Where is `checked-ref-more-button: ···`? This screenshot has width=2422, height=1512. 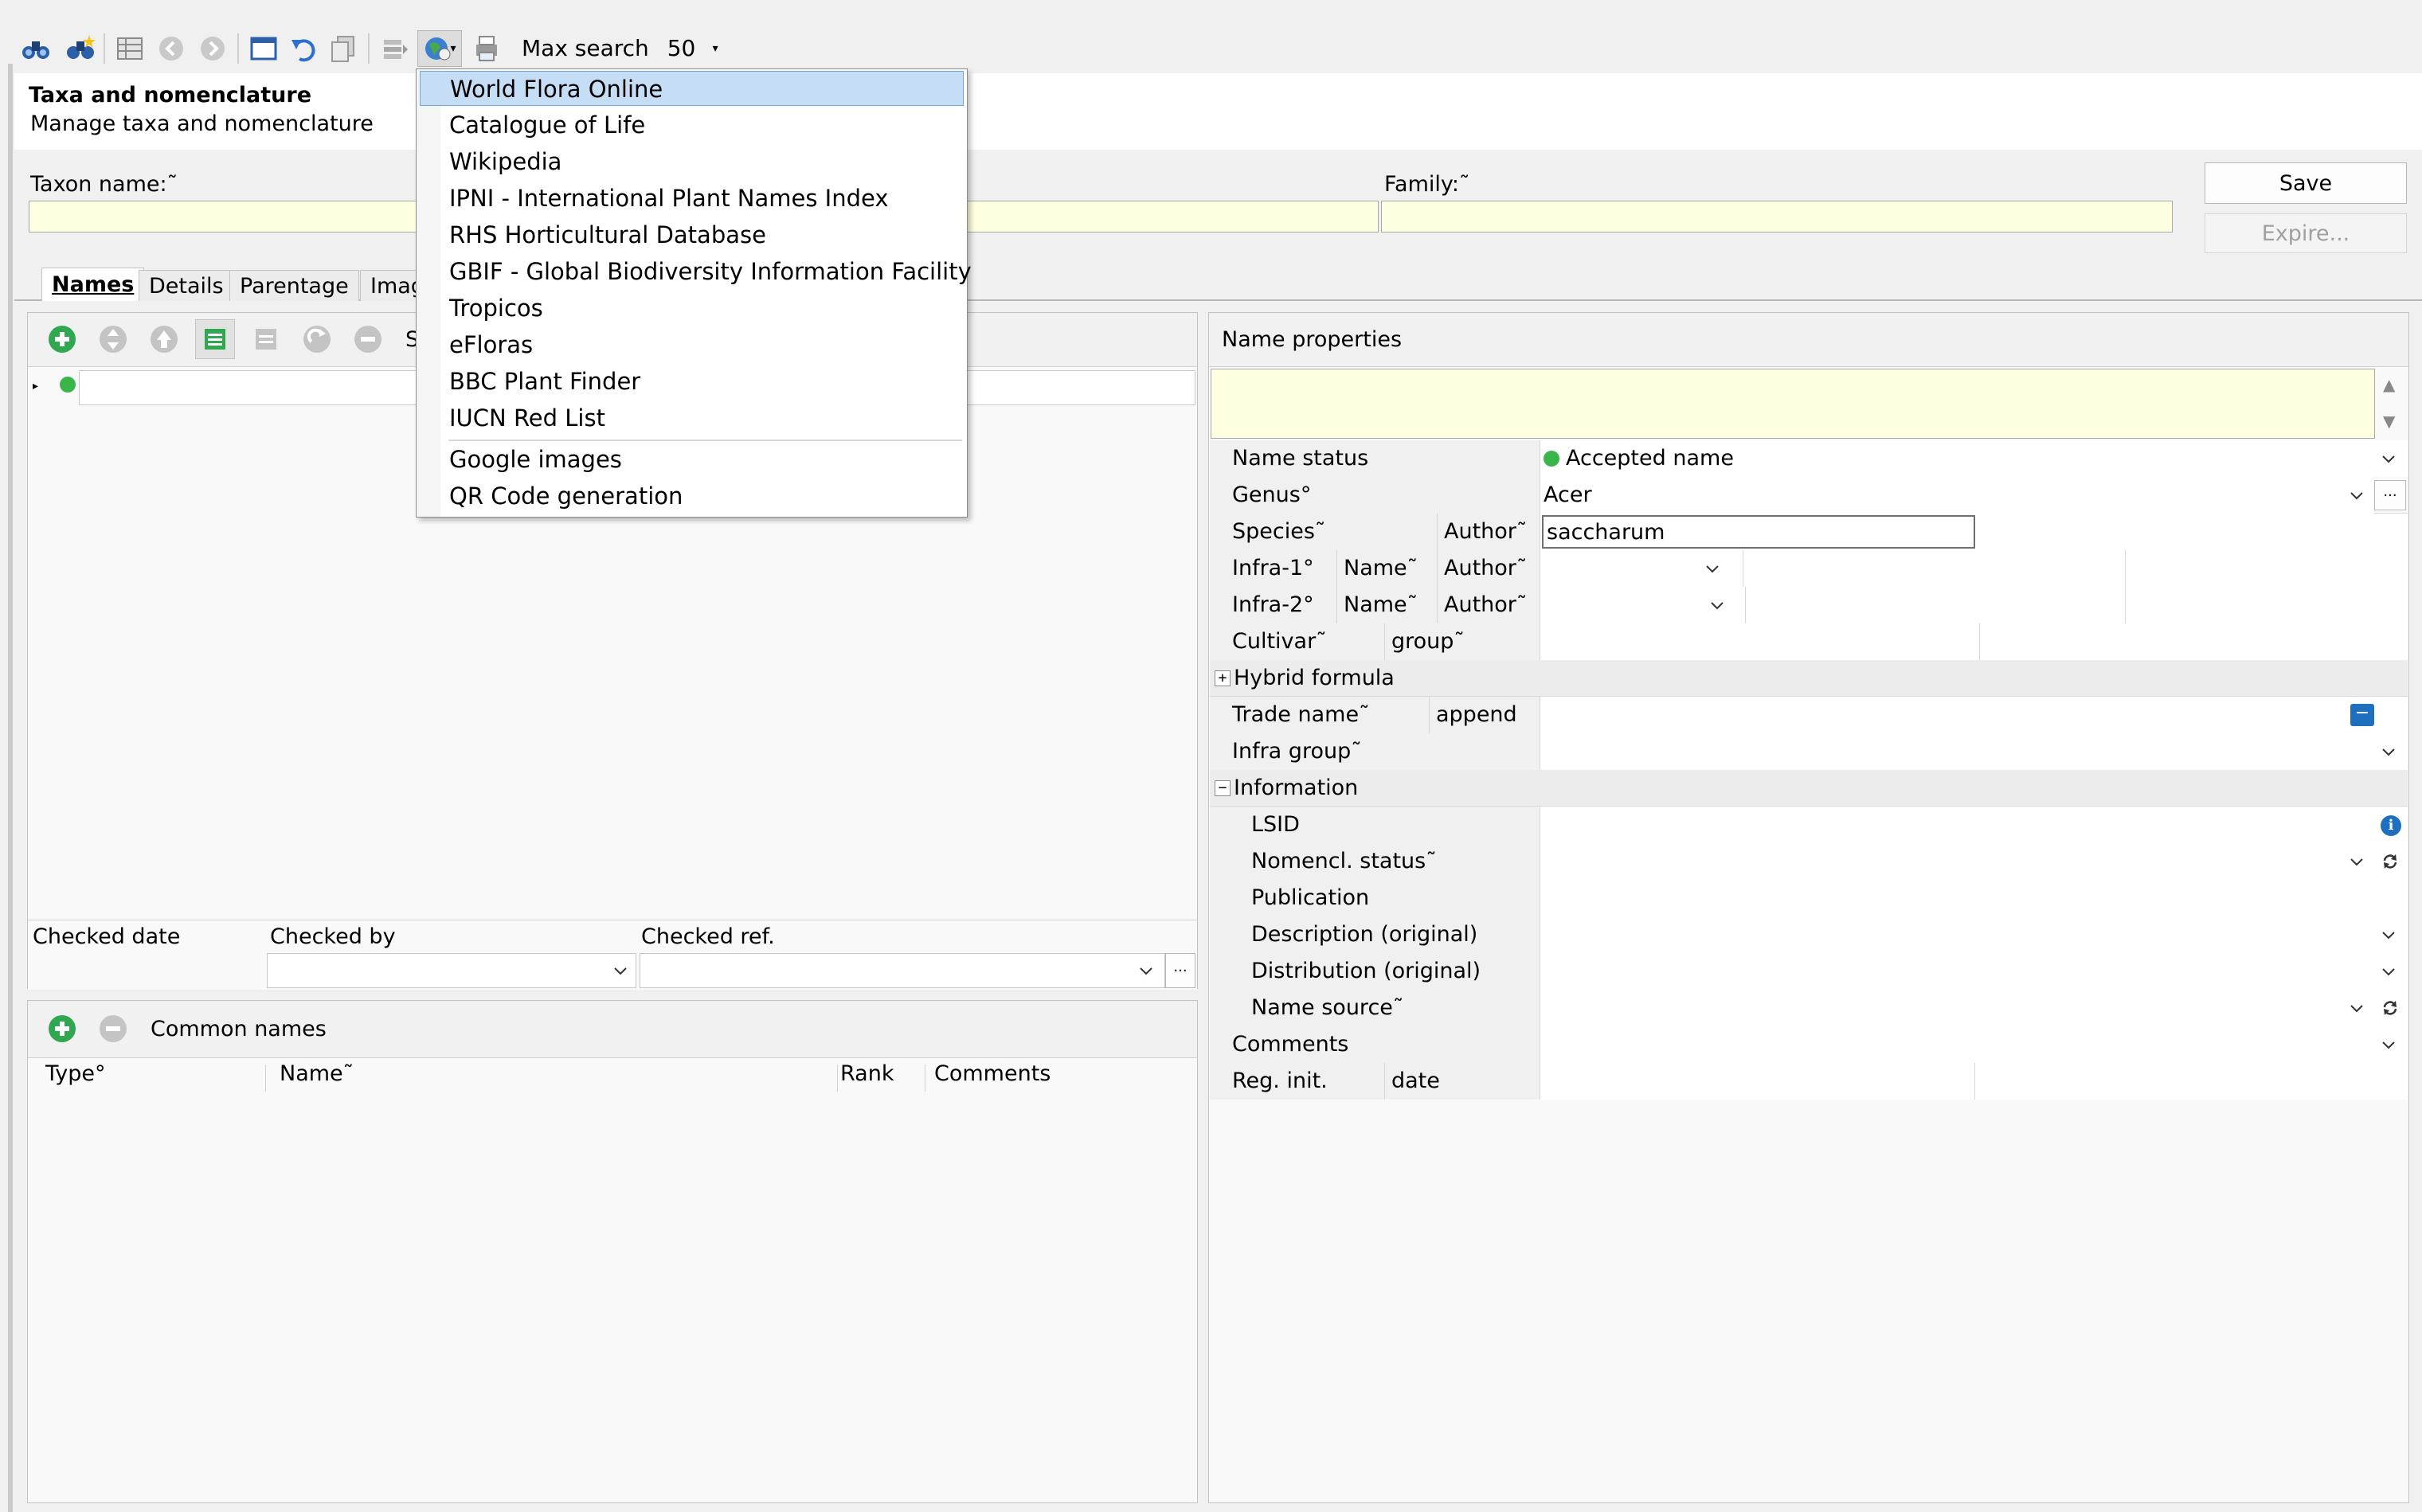 checked-ref-more-button: ··· is located at coordinates (1180, 971).